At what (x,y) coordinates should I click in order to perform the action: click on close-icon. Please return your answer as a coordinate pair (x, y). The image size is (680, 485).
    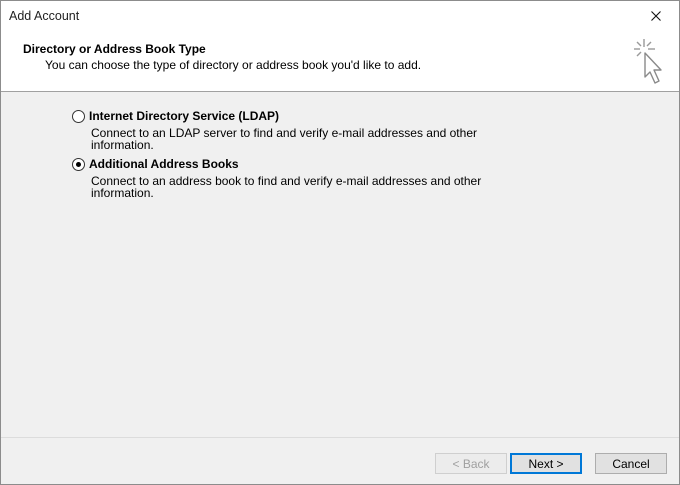
    Looking at the image, I should click on (656, 16).